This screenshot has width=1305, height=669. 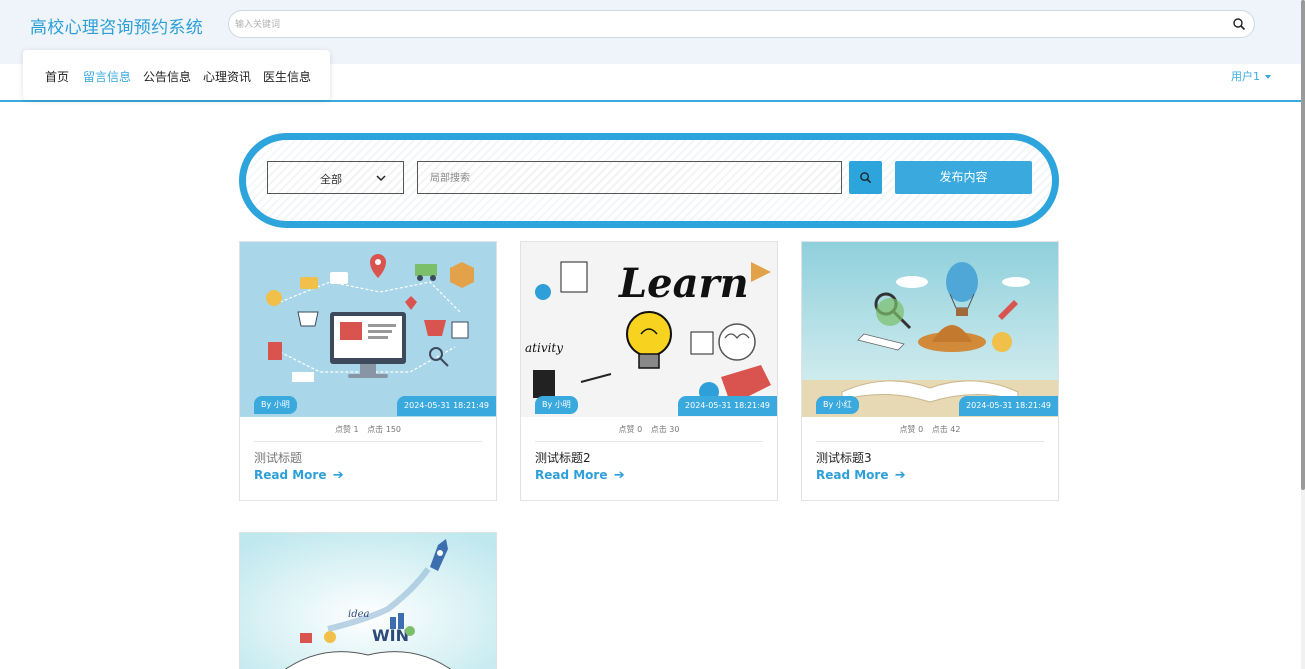 What do you see at coordinates (384, 429) in the screenshot?
I see `clicks-count: 点击 150` at bounding box center [384, 429].